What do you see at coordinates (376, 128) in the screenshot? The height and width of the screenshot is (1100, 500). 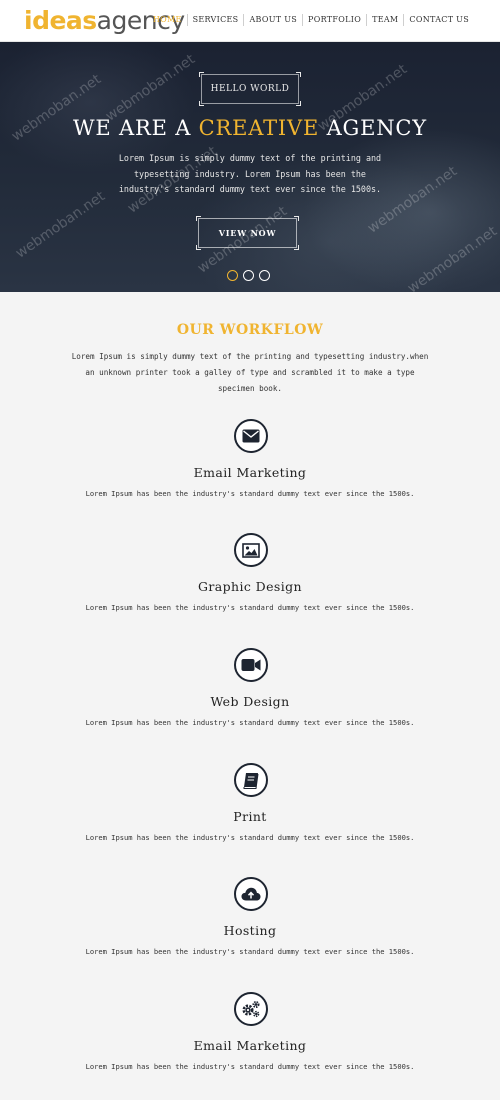 I see `hero-title-suffix: AGENCY` at bounding box center [376, 128].